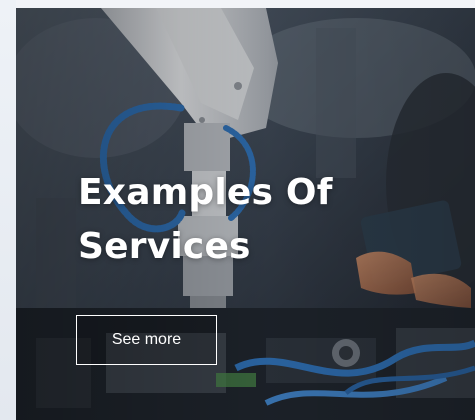 The height and width of the screenshot is (420, 475). Describe the element at coordinates (146, 340) in the screenshot. I see `see-more-button: See more` at that location.